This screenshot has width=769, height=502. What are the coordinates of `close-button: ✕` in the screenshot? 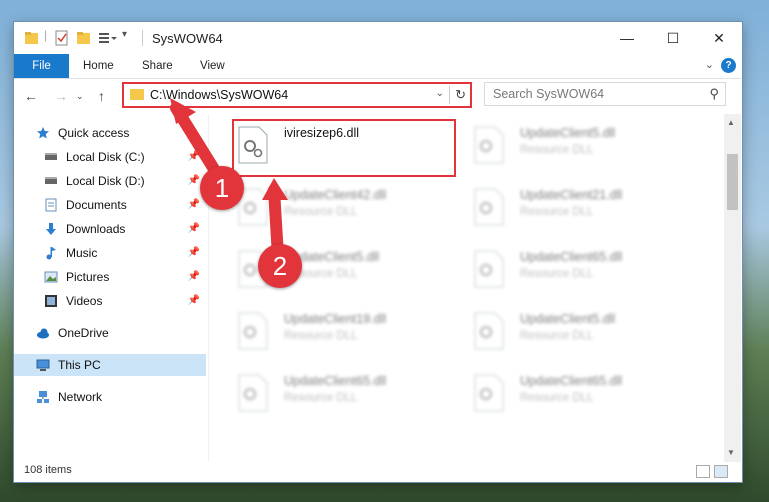 It's located at (719, 38).